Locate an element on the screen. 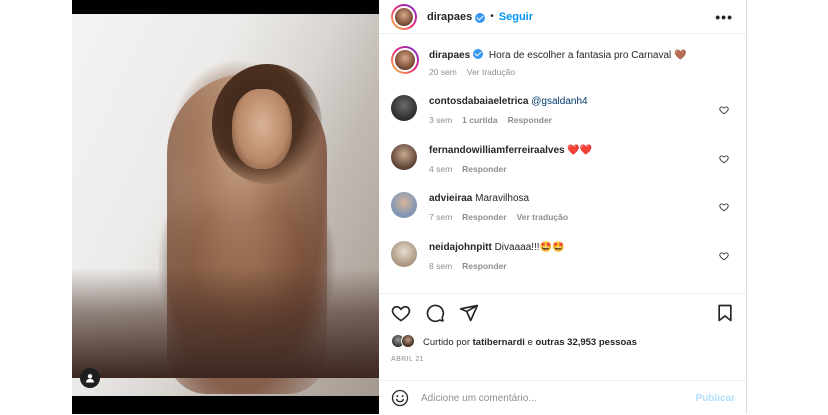 This screenshot has width=828, height=415. caption-translate-link: Ver tradução is located at coordinates (491, 72).